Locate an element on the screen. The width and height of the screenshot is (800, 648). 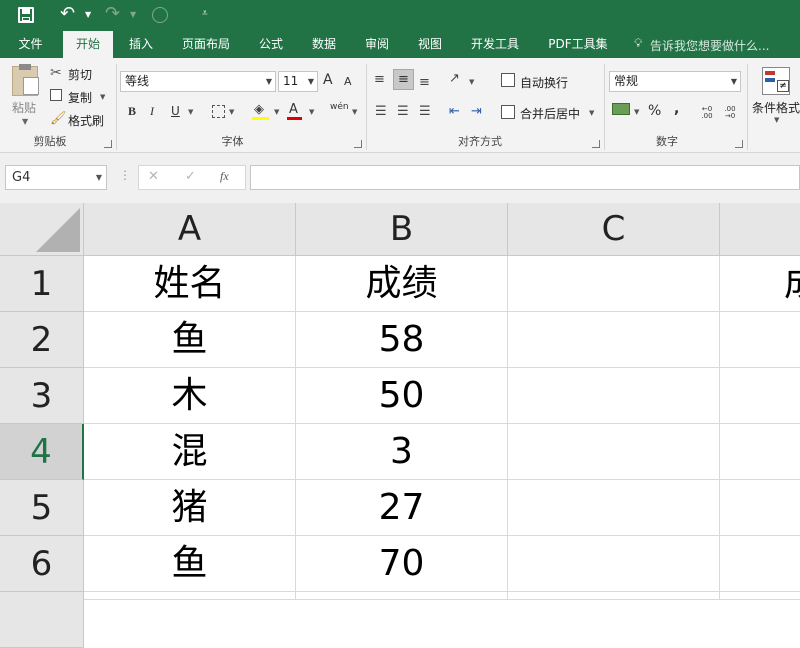
column-header-d is located at coordinates (760, 229).